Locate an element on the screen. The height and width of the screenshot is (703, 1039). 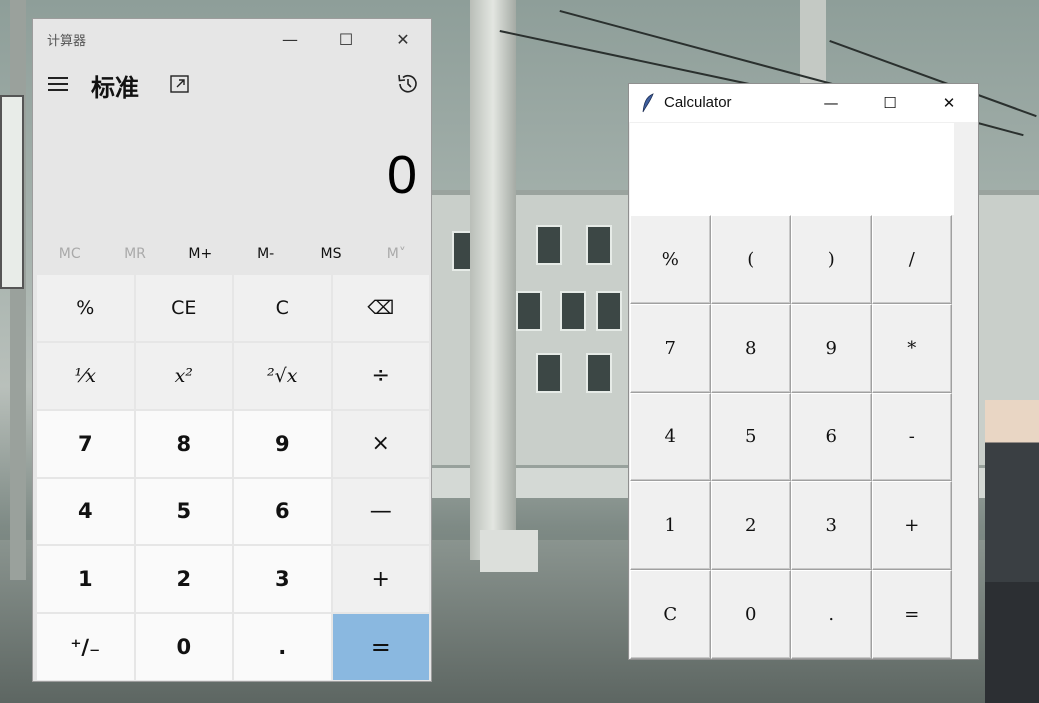
memory-row: MC MR M+ M- MS M˅ is located at coordinates (233, 254).